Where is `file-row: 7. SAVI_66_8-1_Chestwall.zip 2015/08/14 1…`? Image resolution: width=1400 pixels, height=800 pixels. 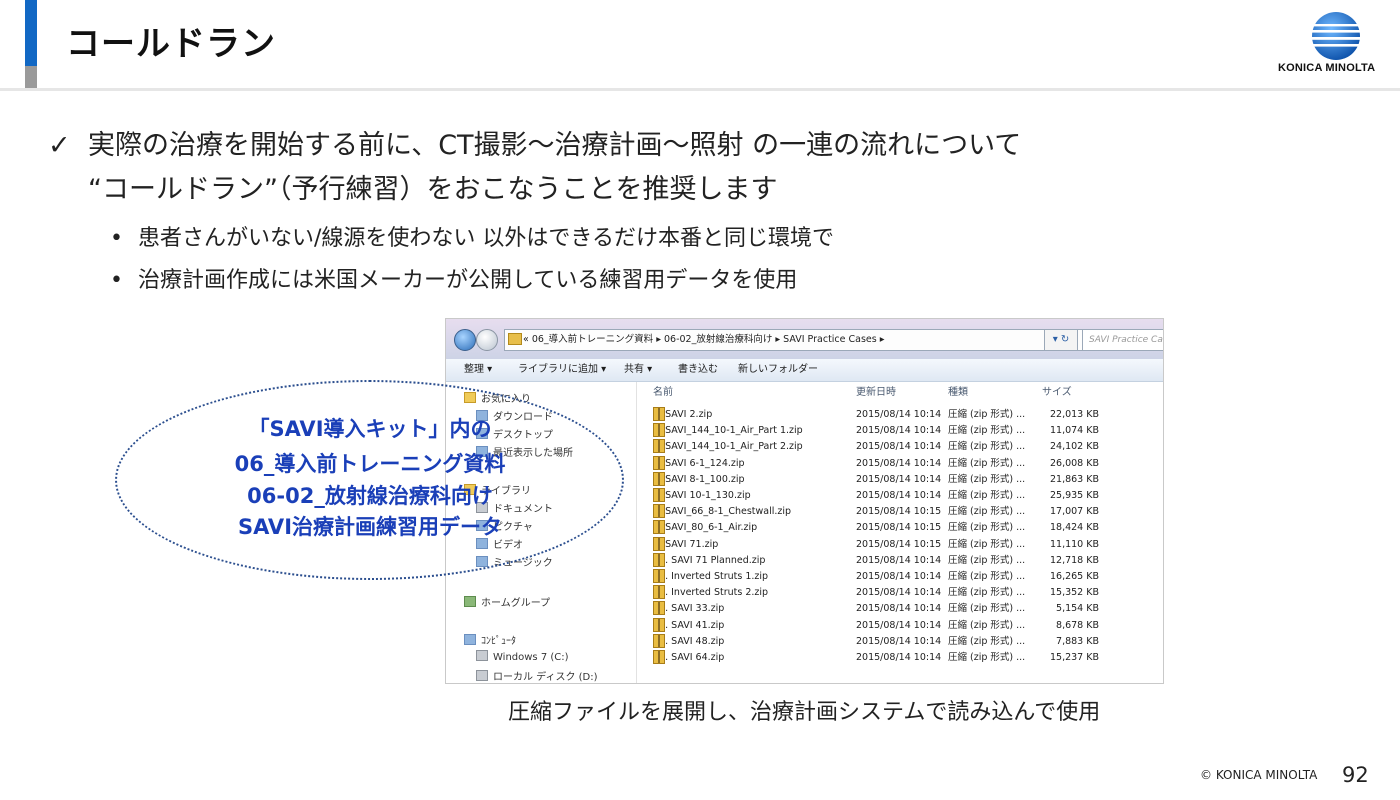 file-row: 7. SAVI_66_8-1_Chestwall.zip 2015/08/14 1… is located at coordinates (903, 512).